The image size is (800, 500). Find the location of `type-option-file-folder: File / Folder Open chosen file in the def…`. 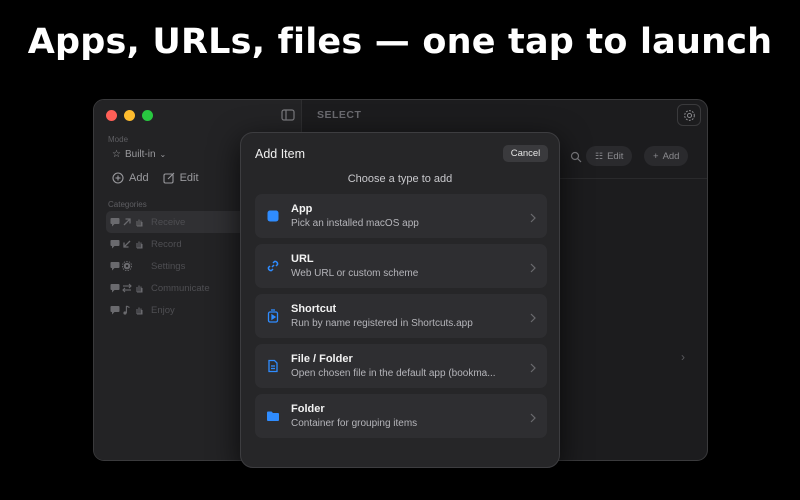

type-option-file-folder: File / Folder Open chosen file in the def… is located at coordinates (401, 366).